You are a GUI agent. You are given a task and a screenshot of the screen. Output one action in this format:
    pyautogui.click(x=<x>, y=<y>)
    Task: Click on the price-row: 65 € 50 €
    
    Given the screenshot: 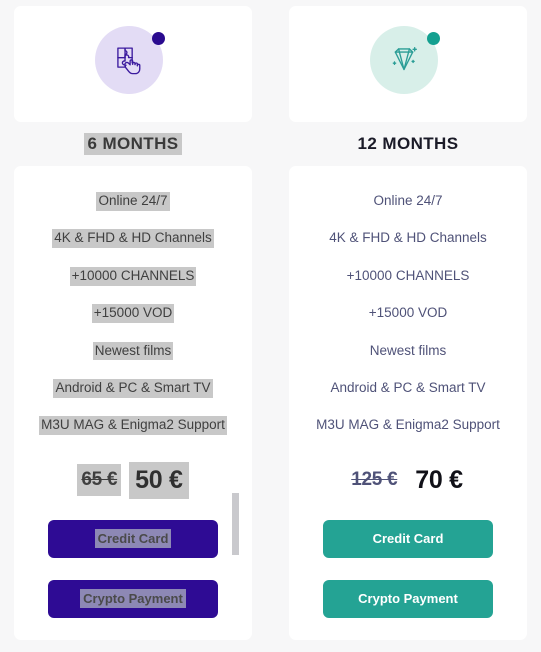 What is the action you would take?
    pyautogui.click(x=133, y=480)
    